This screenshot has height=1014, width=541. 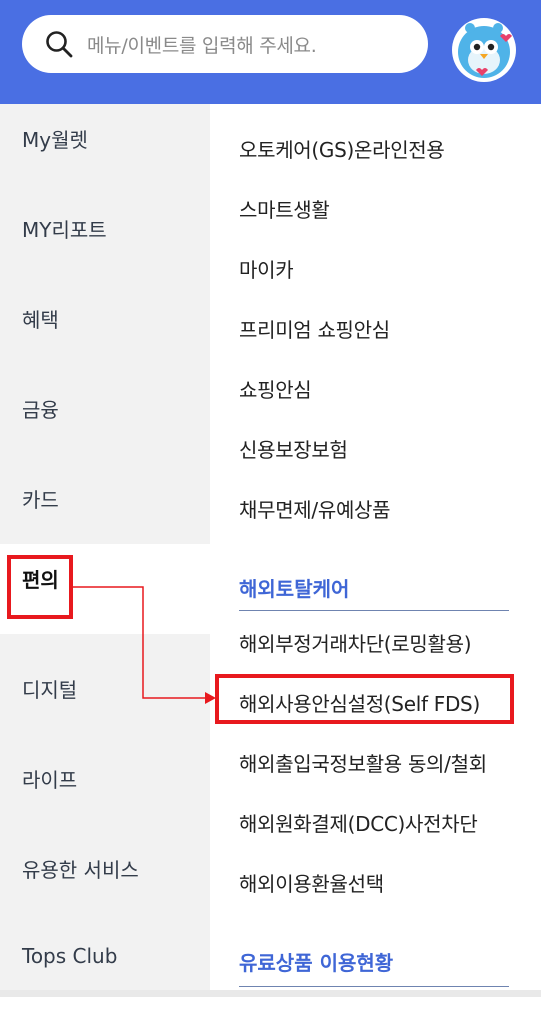 I want to click on bottom-divider, so click(x=270, y=993).